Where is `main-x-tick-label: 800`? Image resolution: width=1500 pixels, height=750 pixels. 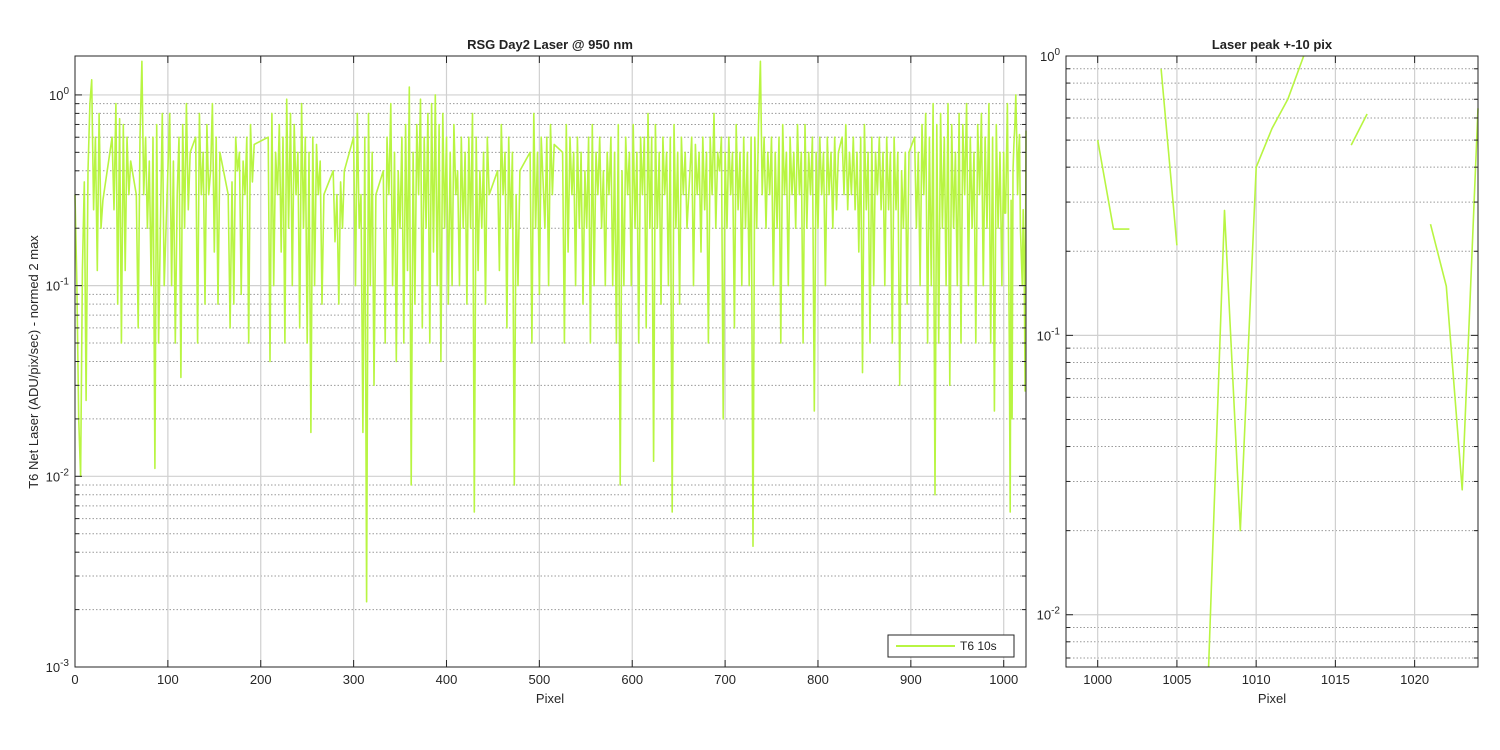
main-x-tick-label: 800 is located at coordinates (818, 679).